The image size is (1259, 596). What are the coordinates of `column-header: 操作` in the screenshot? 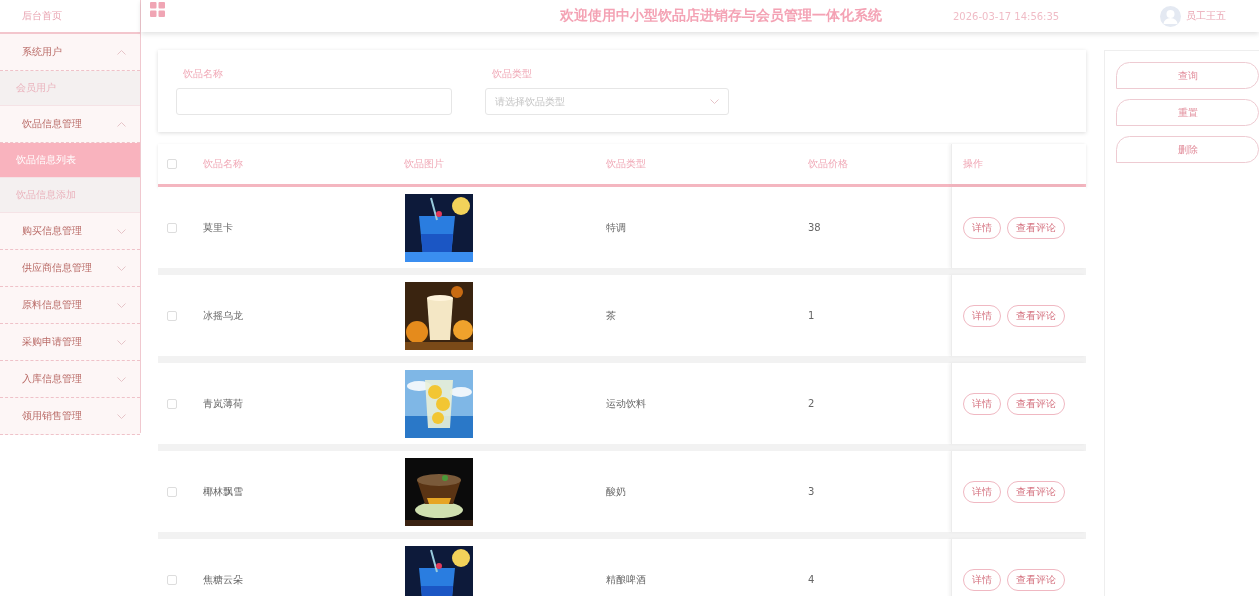 It's located at (973, 164).